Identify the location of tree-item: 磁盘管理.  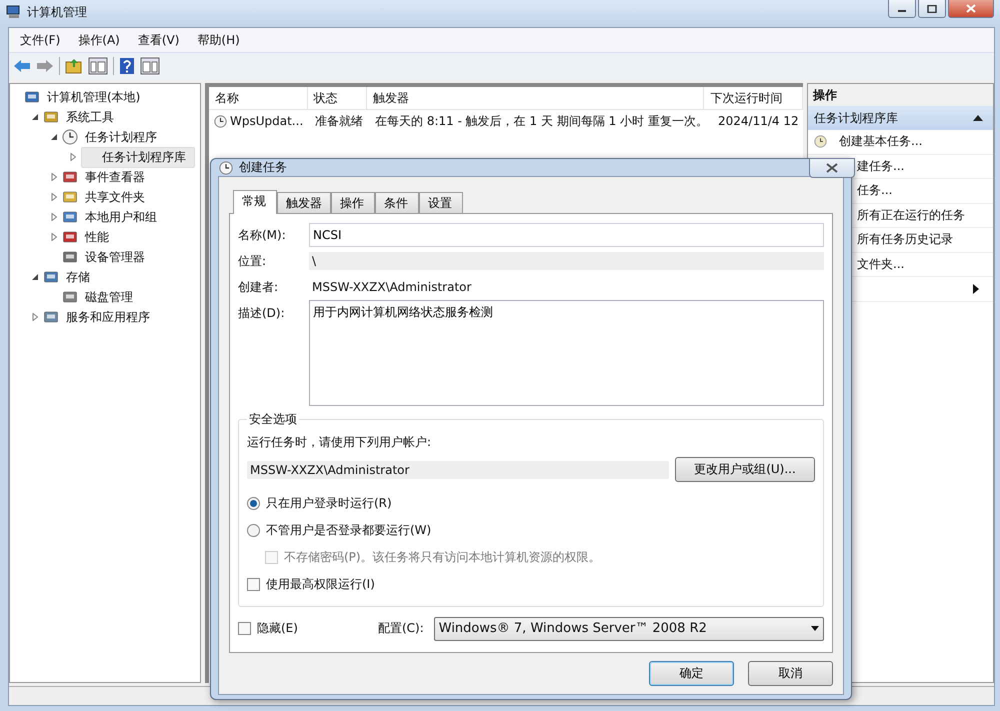
(109, 297).